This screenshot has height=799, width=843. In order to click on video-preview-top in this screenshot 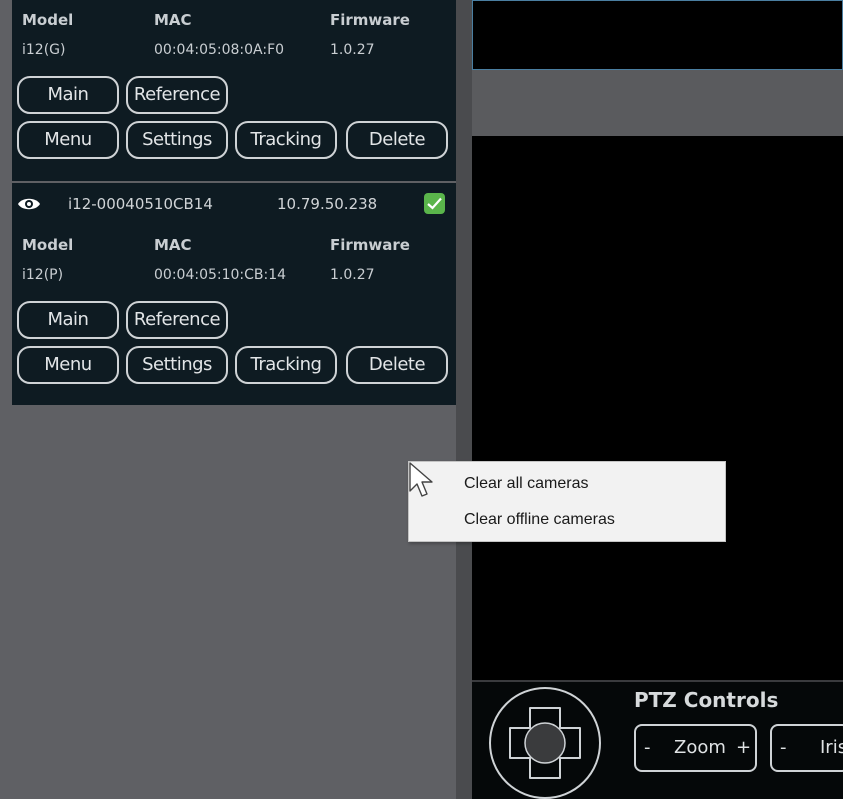, I will do `click(657, 35)`.